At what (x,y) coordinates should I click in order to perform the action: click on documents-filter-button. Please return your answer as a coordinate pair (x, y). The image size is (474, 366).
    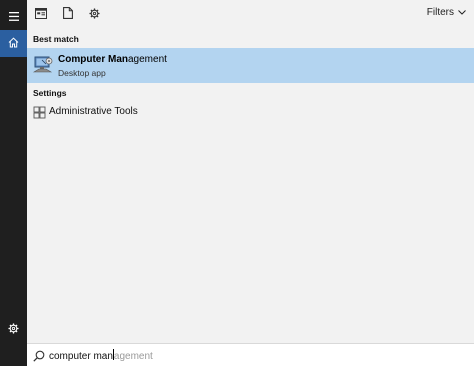
    Looking at the image, I should click on (68, 15).